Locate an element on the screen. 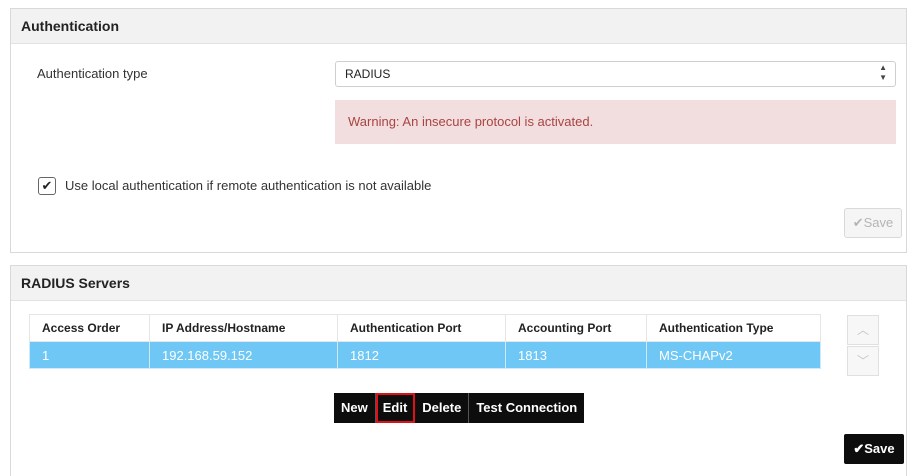 Image resolution: width=907 pixels, height=476 pixels. column-header-auth-type: Authentication Type is located at coordinates (733, 328).